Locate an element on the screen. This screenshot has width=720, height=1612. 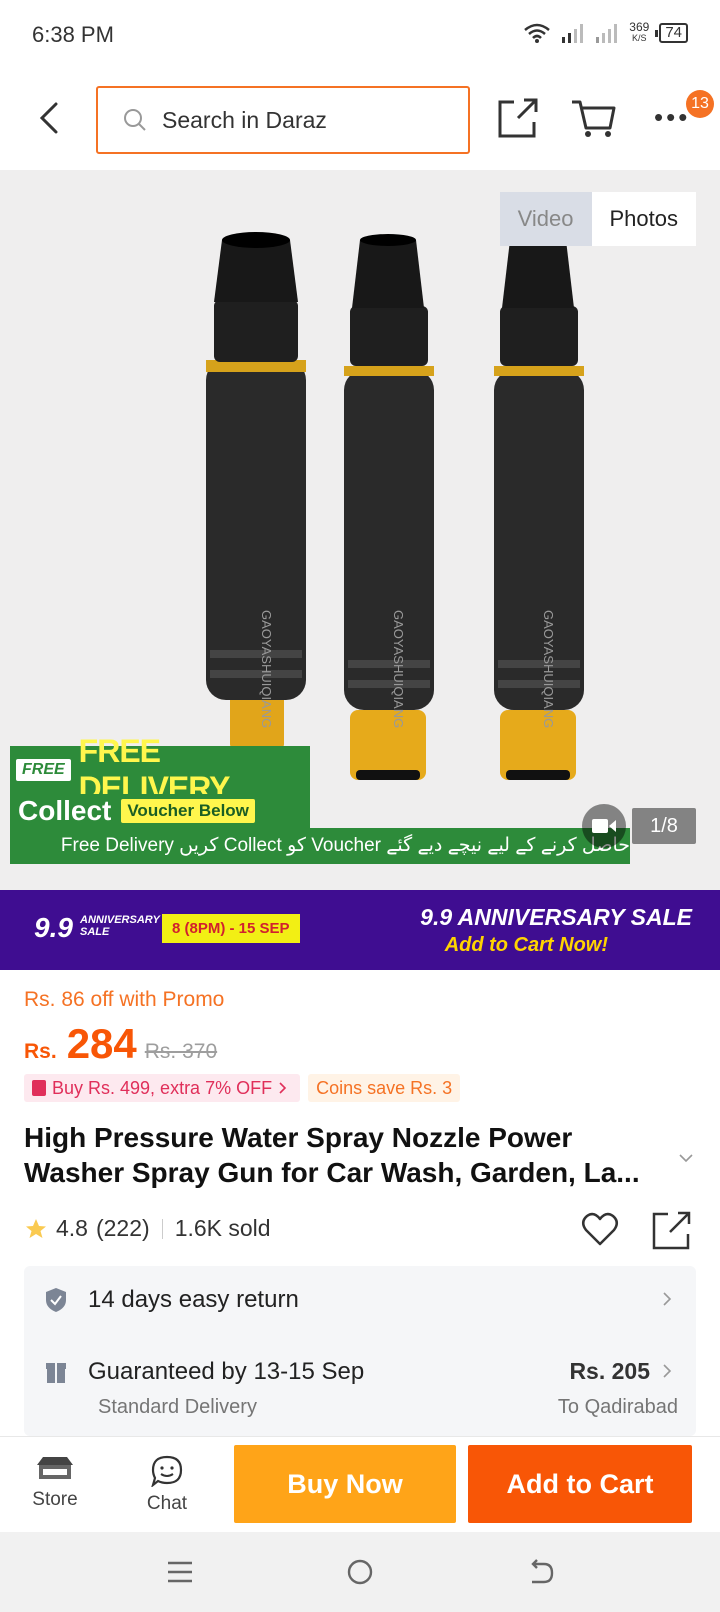
wifi-icon is located at coordinates (537, 33).